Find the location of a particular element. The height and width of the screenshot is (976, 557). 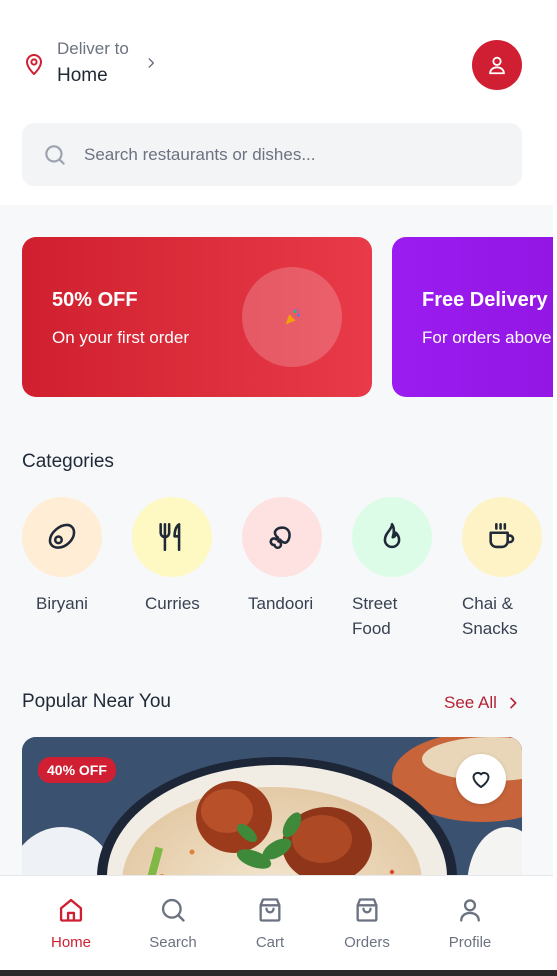

category-chai-snacks: Chai & Snacks is located at coordinates (502, 569).